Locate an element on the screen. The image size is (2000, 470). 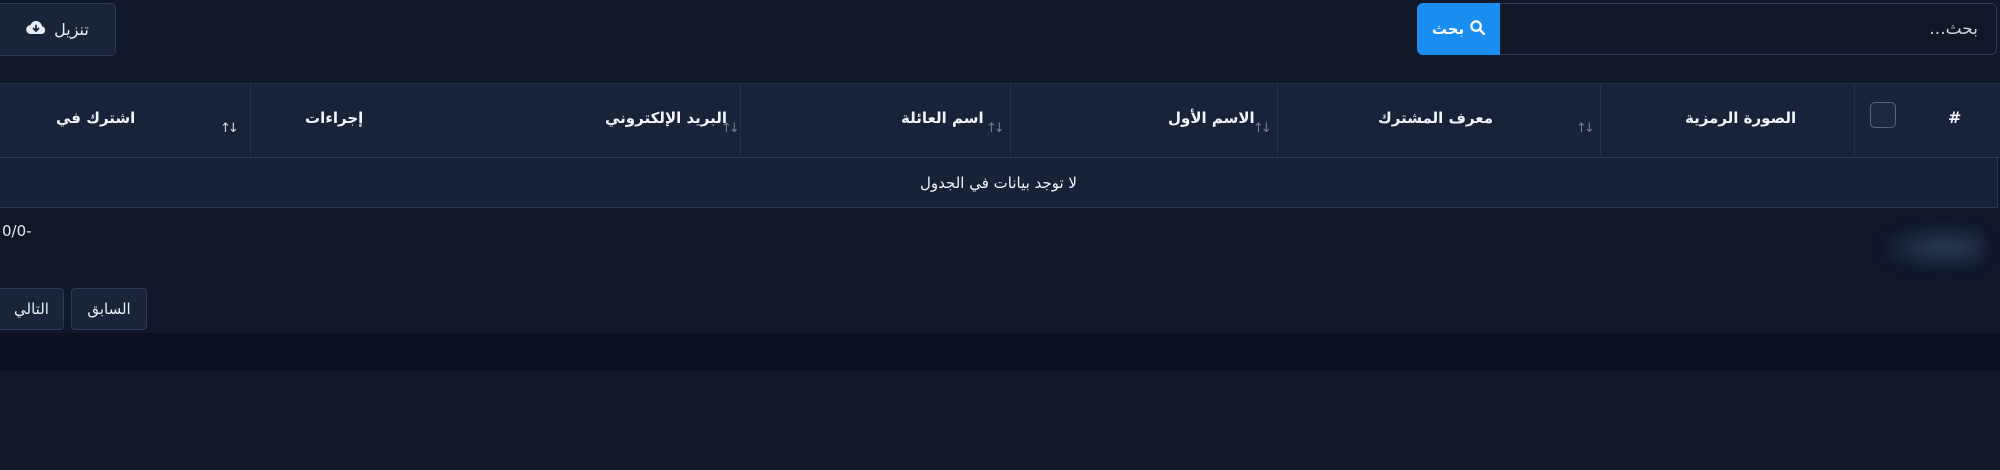
column-avatar: الصورة الرمزية is located at coordinates (1727, 121).